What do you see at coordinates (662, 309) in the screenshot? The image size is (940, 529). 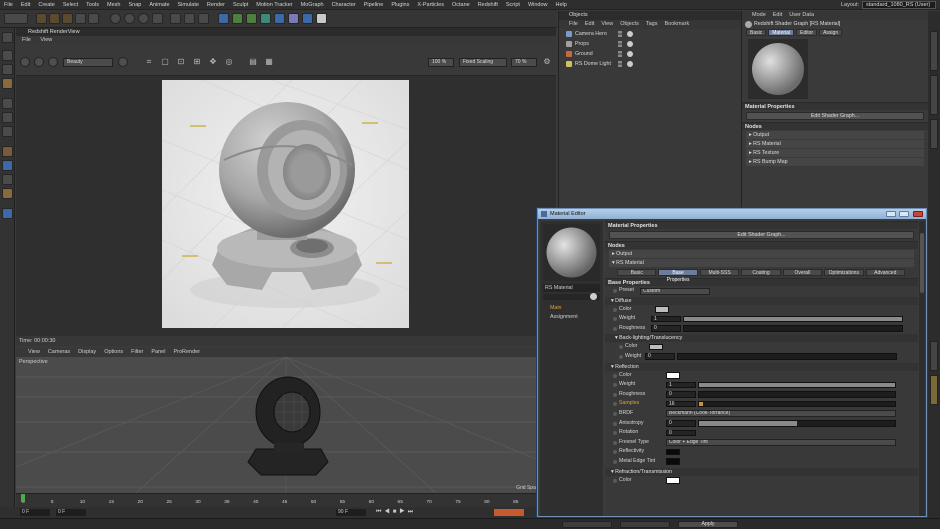 I see `diffuse-color-swatch` at bounding box center [662, 309].